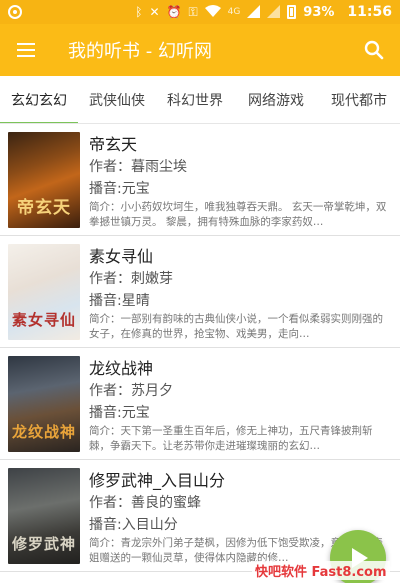 This screenshot has height=583, width=400. Describe the element at coordinates (139, 12) in the screenshot. I see `bluetooth-icon: ᛒ` at that location.